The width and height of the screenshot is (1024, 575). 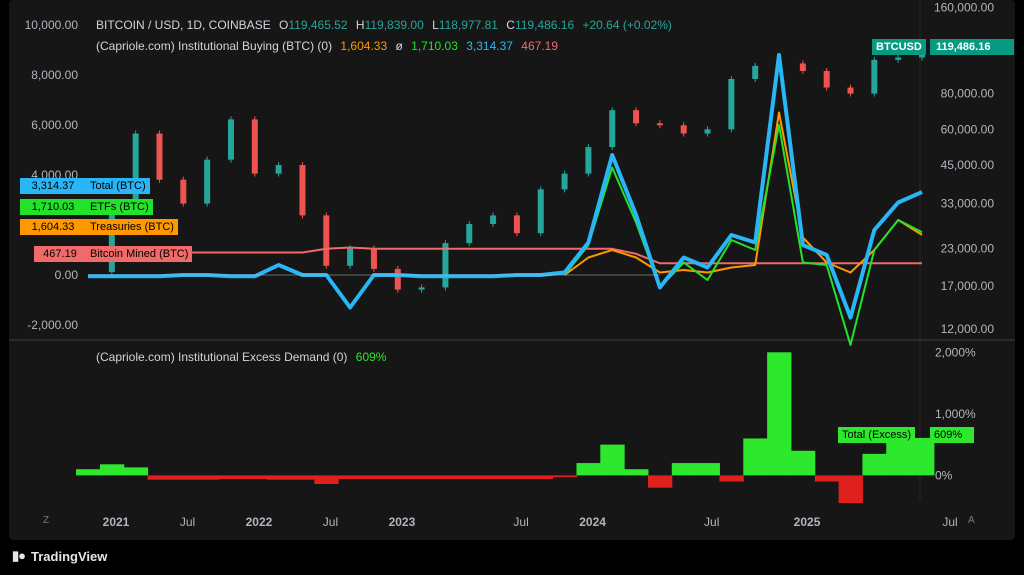 I want to click on left-axis-tick: 10,000.00, so click(x=52, y=25).